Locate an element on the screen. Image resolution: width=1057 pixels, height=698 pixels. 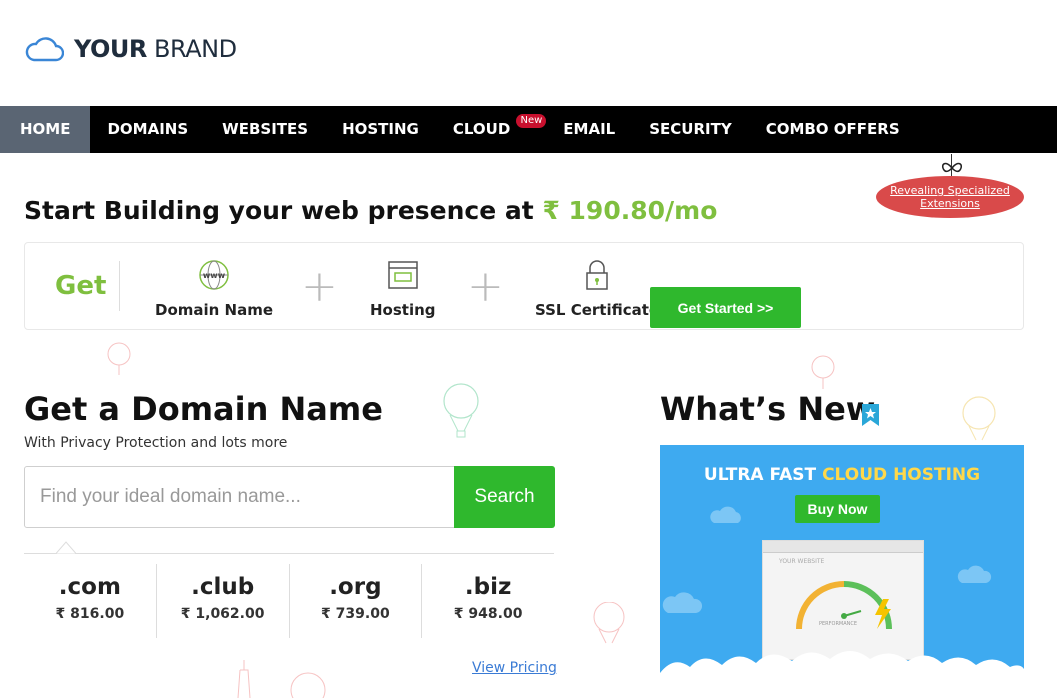
nav-item-domains: DOMAINS is located at coordinates (147, 129).